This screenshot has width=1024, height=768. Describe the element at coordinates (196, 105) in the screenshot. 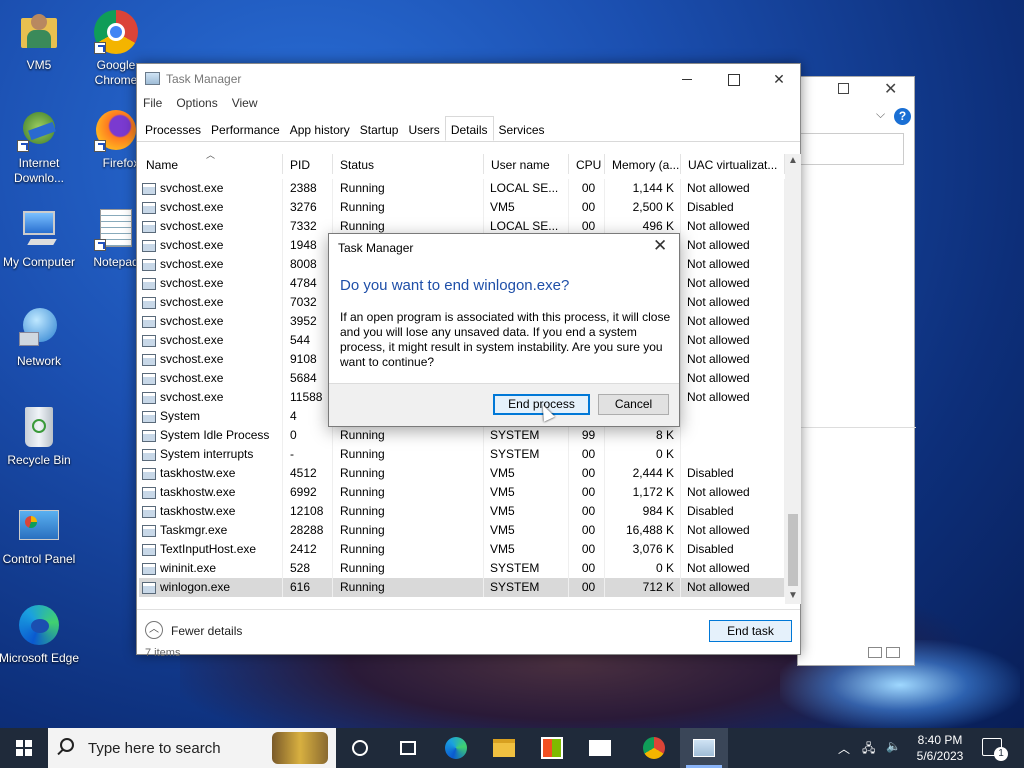

I see `menu-options: Options` at that location.